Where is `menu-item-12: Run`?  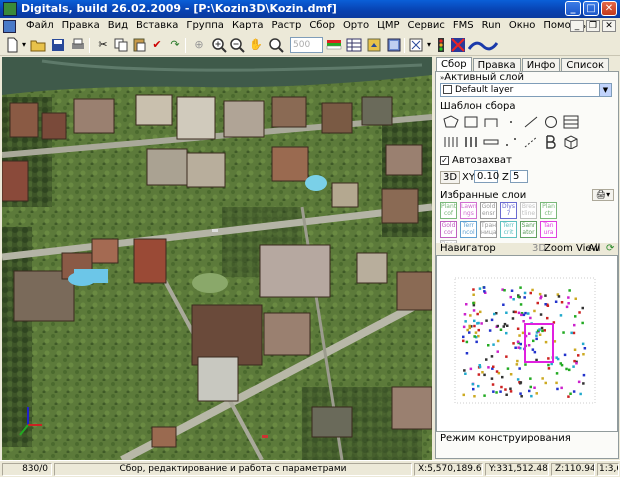
menu-item-12: Run is located at coordinates (491, 25).